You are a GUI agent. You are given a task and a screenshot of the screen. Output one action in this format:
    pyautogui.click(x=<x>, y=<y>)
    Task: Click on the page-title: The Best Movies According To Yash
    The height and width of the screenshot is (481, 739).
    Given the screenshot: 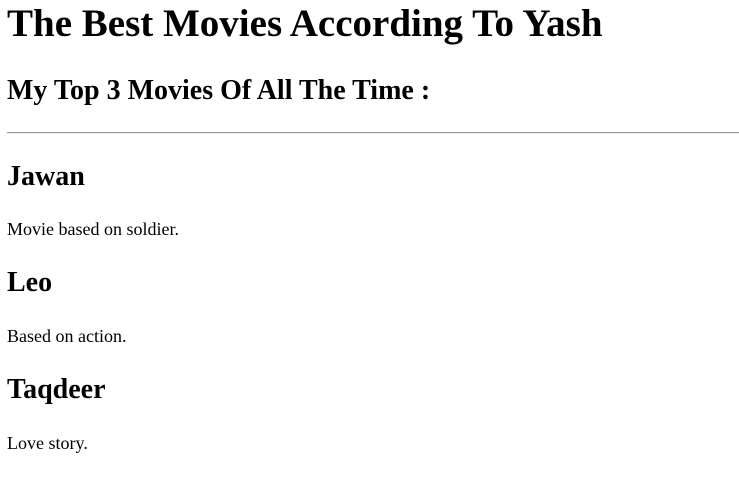 What is the action you would take?
    pyautogui.click(x=305, y=23)
    